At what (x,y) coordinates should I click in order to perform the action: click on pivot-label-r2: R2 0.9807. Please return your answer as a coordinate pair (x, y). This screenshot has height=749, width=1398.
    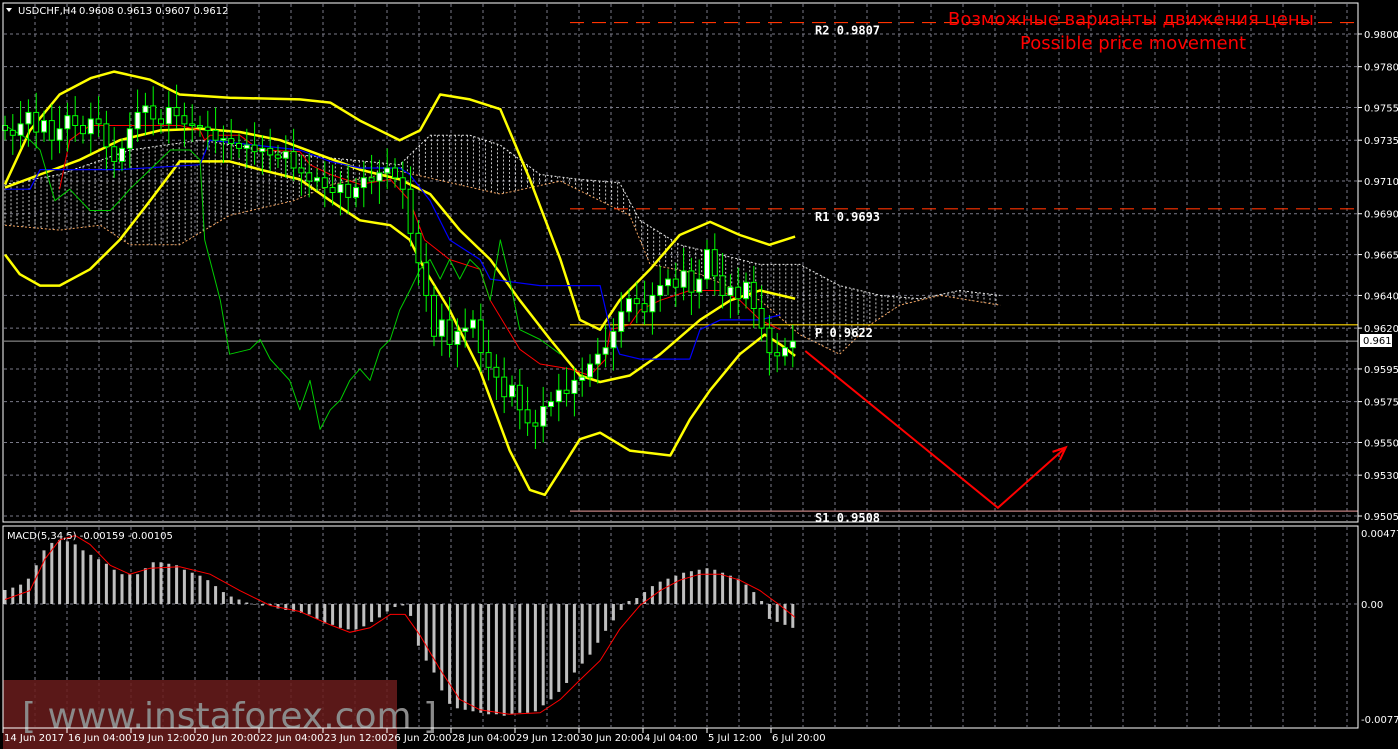
    Looking at the image, I should click on (847, 31).